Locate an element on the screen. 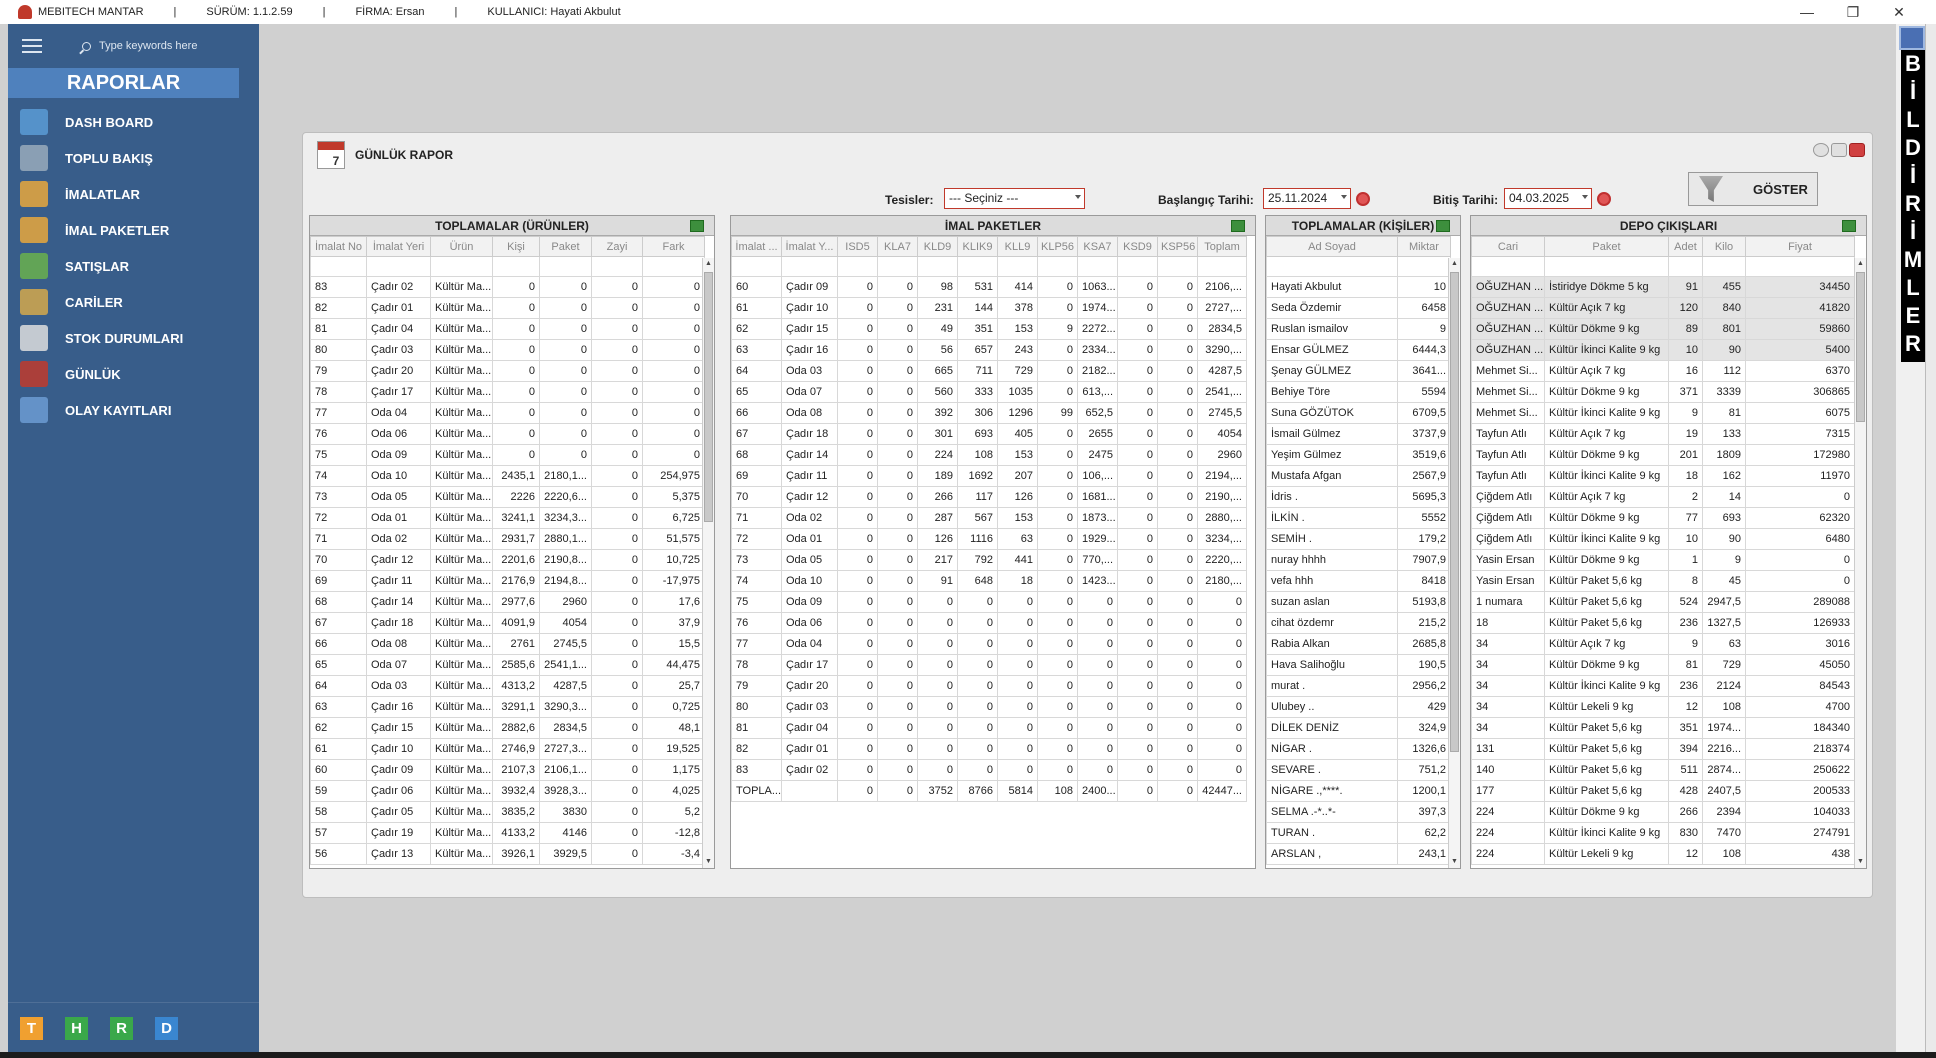  bottom-button-1: H is located at coordinates (76, 1028).